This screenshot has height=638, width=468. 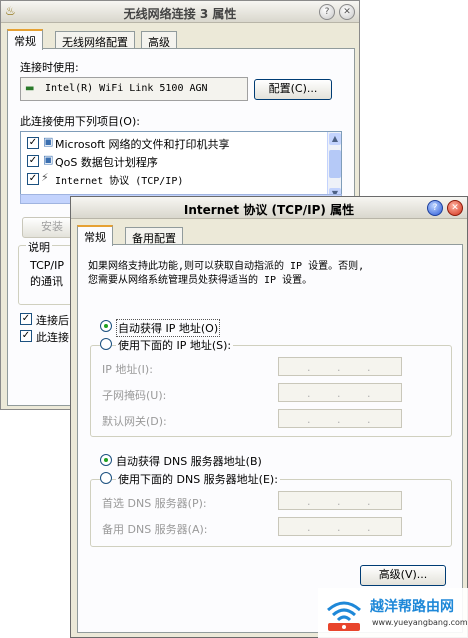 I want to click on subnet-mask-label: 子网掩码(U):, so click(x=134, y=395).